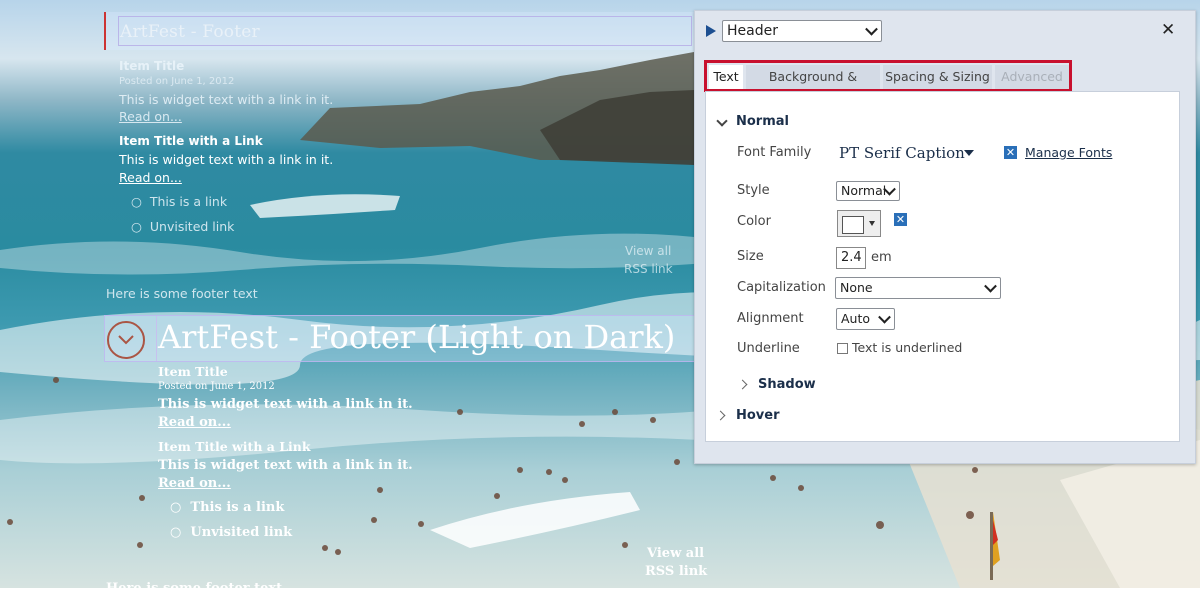  I want to click on footer-link: Unvisited link, so click(192, 226).